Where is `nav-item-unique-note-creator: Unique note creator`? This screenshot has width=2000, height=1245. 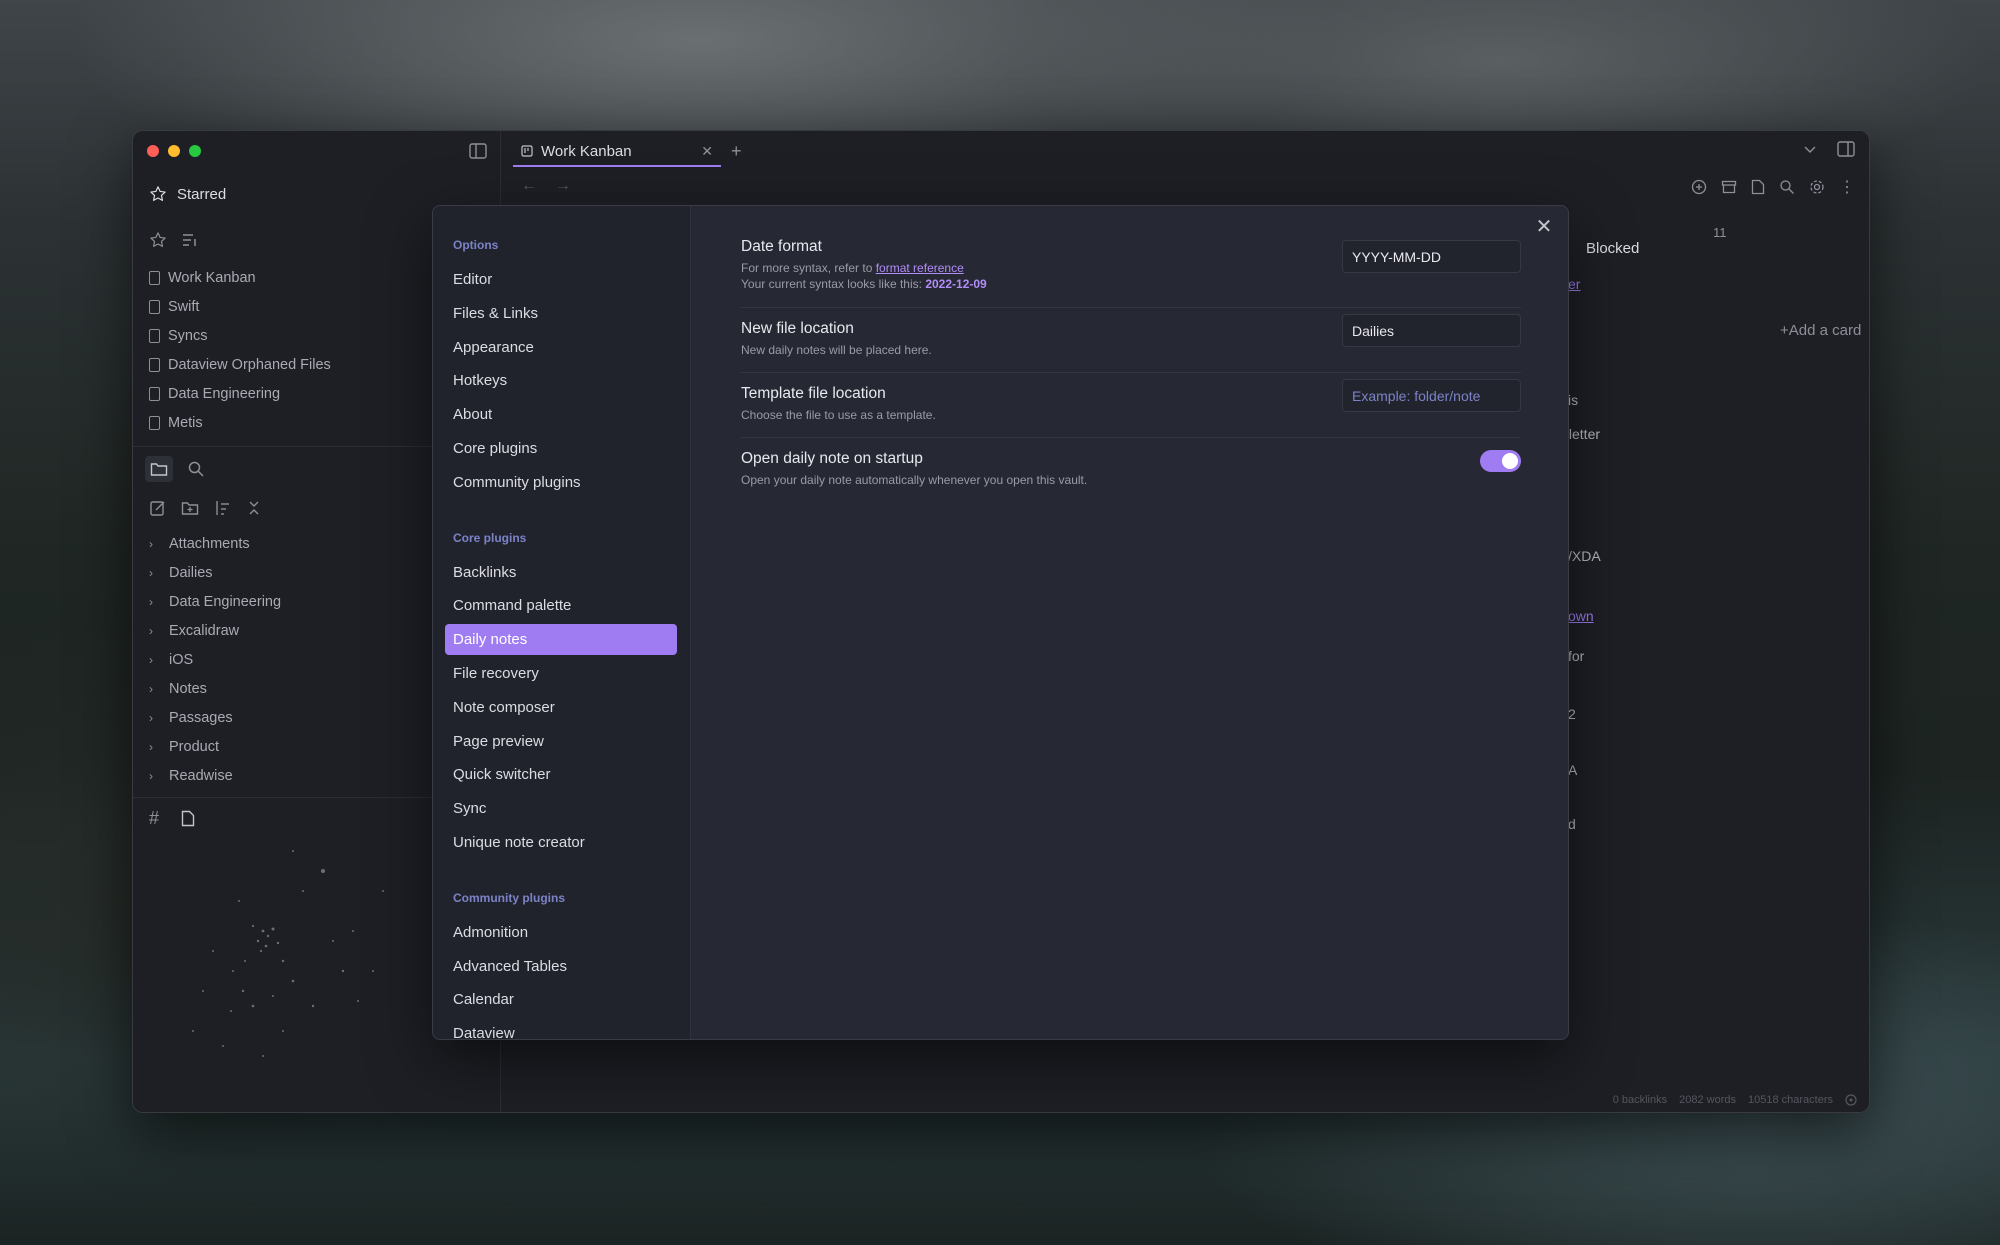
nav-item-unique-note-creator: Unique note creator is located at coordinates (561, 842).